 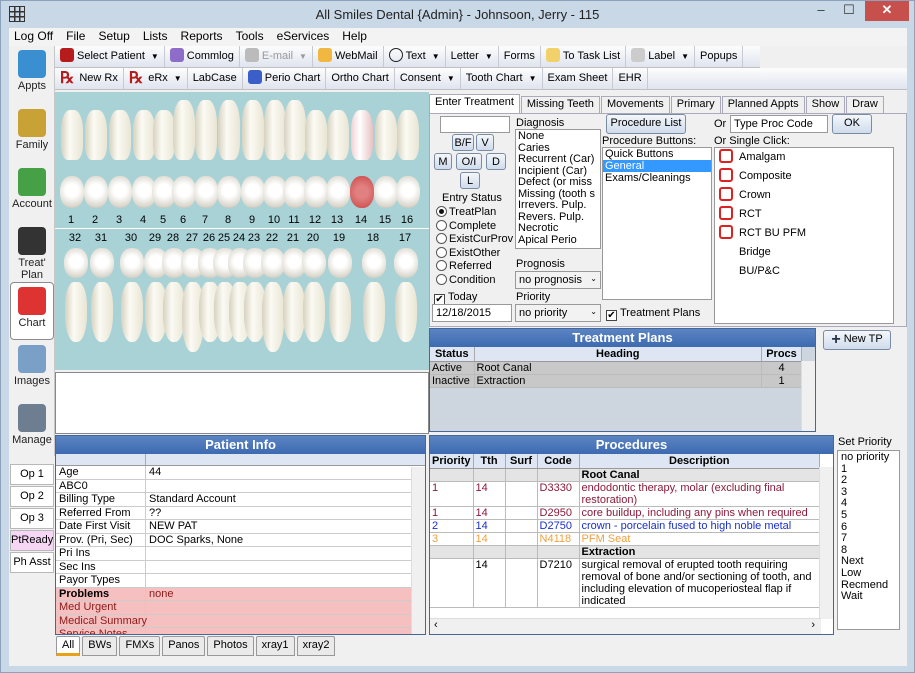 What do you see at coordinates (32, 518) in the screenshot?
I see `op-button-op-3: Op 3` at bounding box center [32, 518].